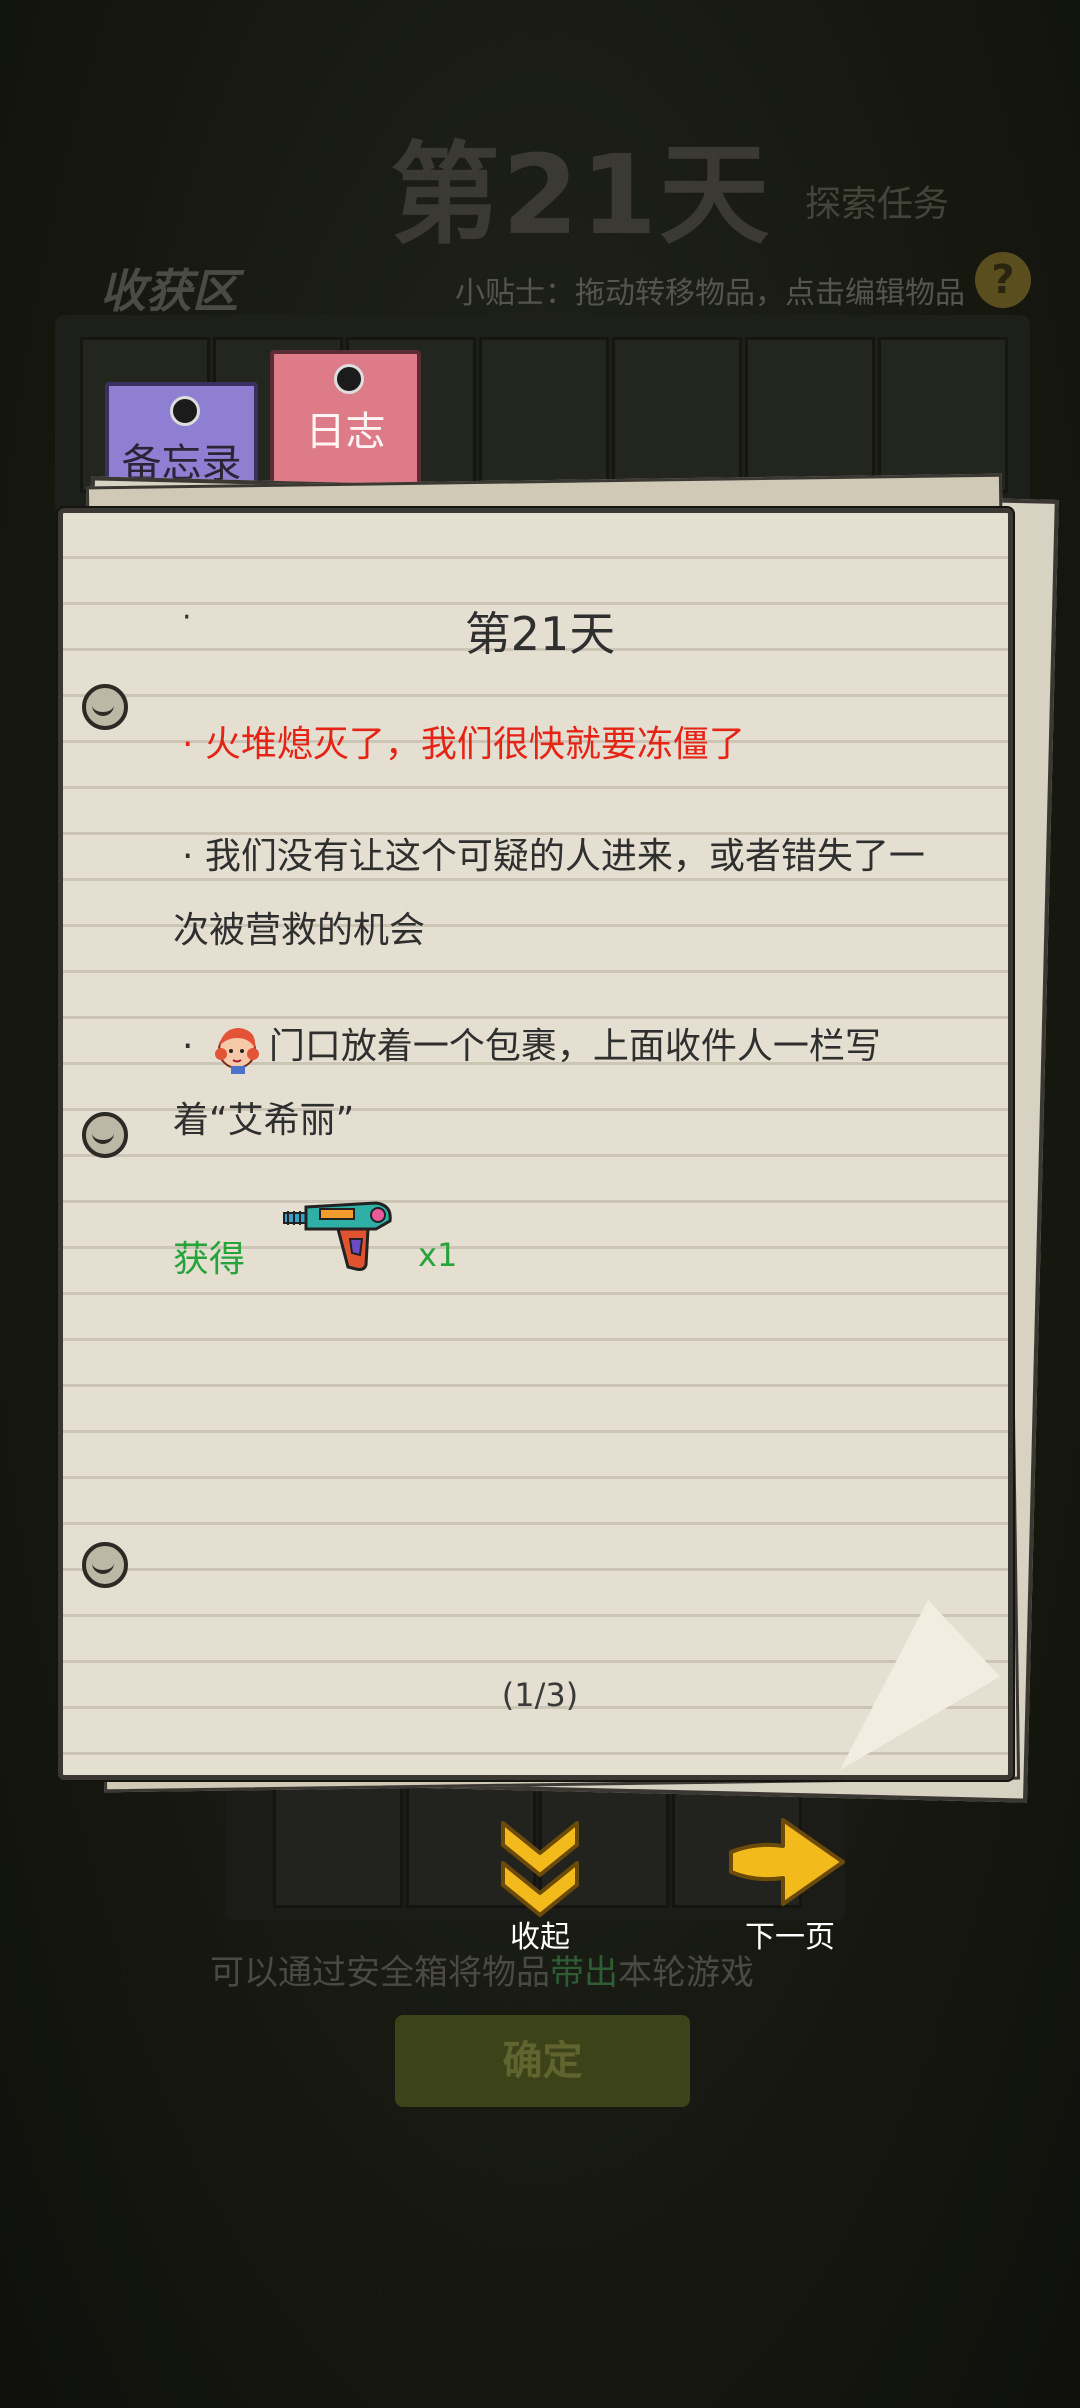 Image resolution: width=1080 pixels, height=2408 pixels. I want to click on toy-blaster-gun-icon, so click(337, 1236).